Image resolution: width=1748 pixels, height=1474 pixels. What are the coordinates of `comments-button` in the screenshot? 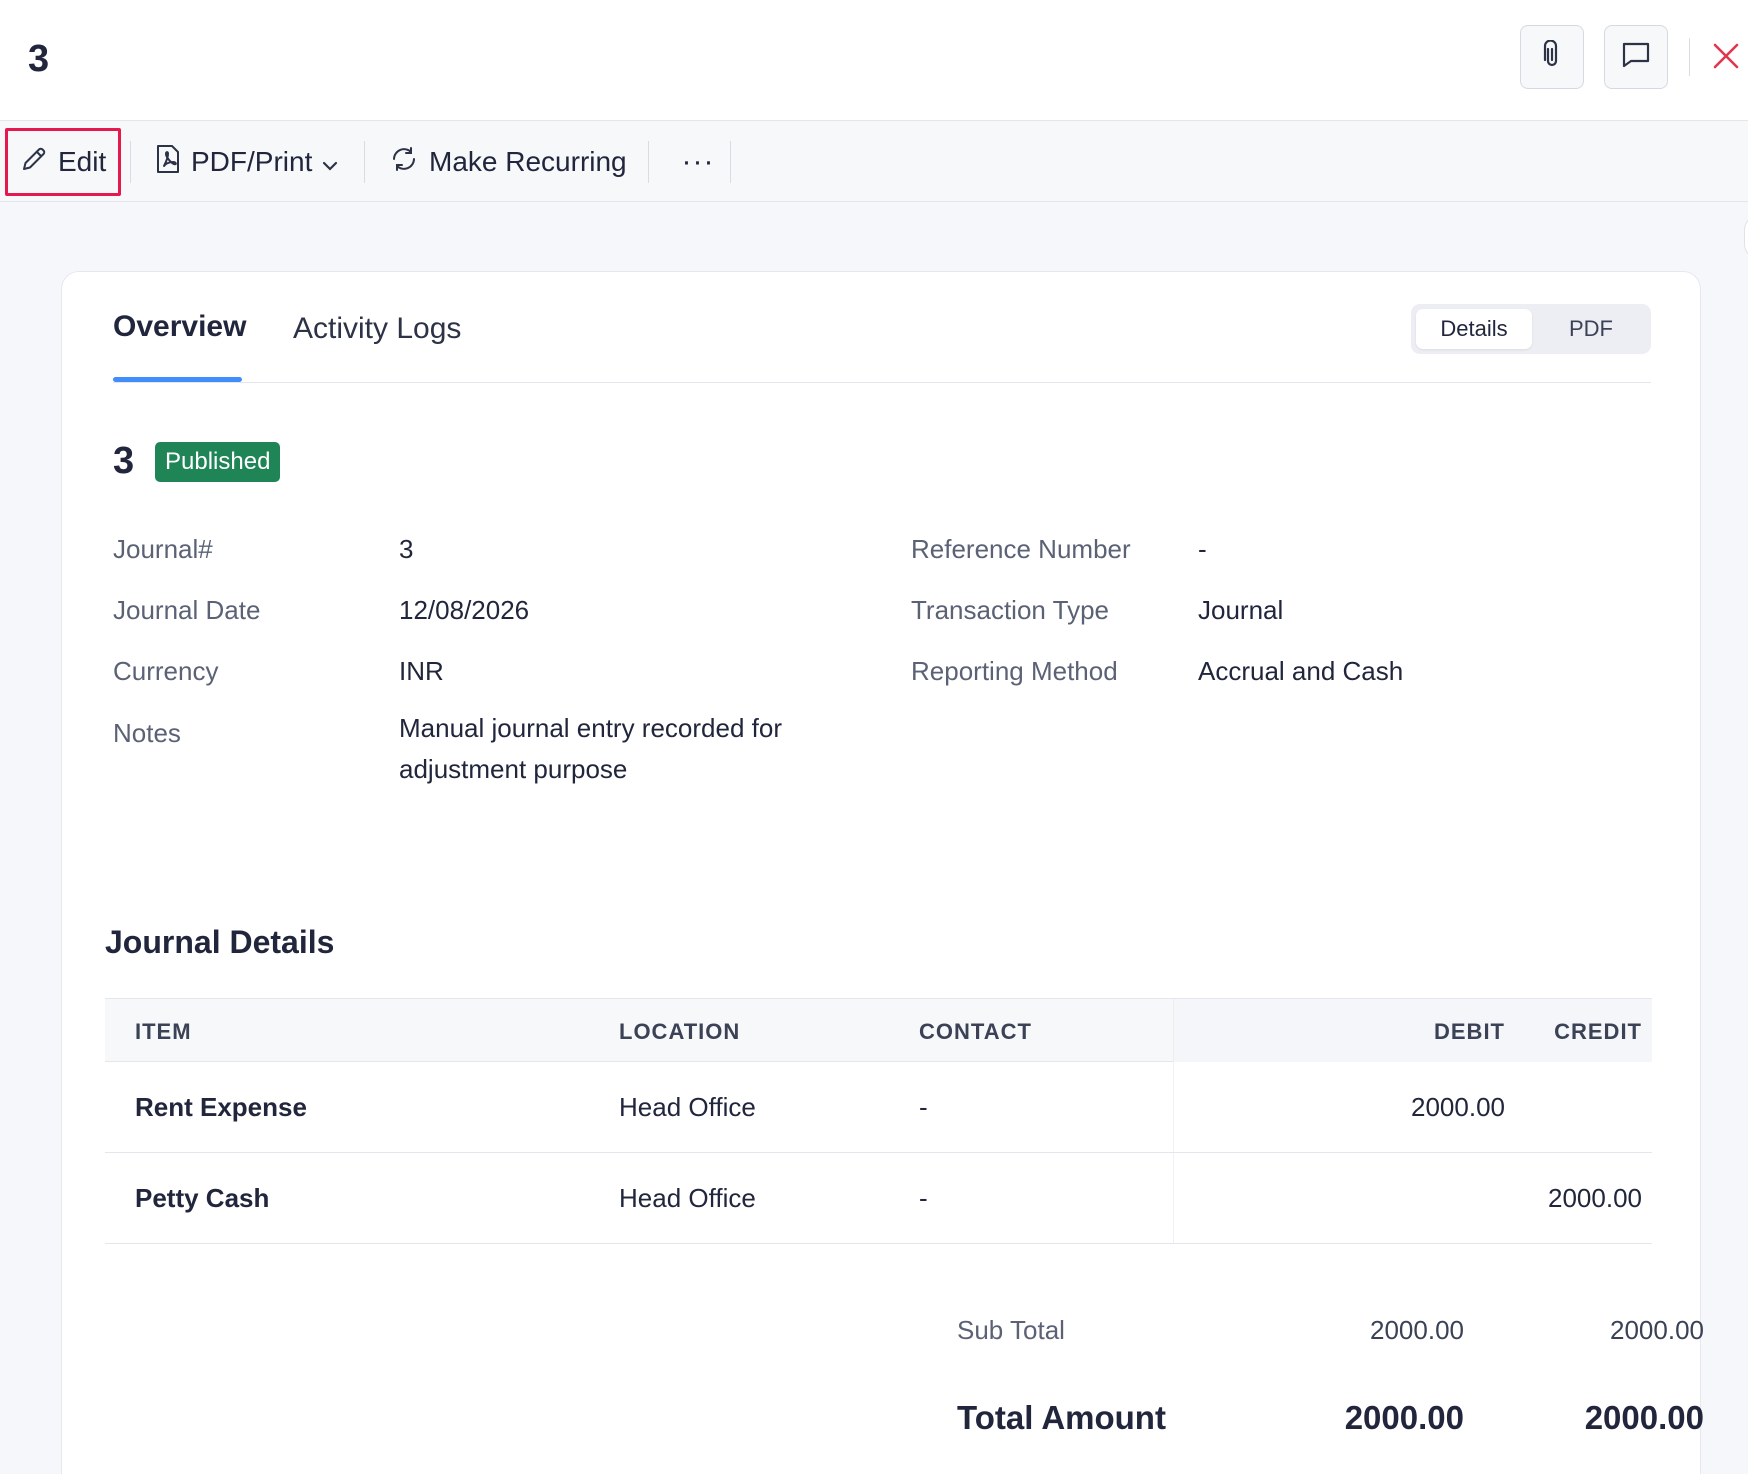 It's located at (1636, 57).